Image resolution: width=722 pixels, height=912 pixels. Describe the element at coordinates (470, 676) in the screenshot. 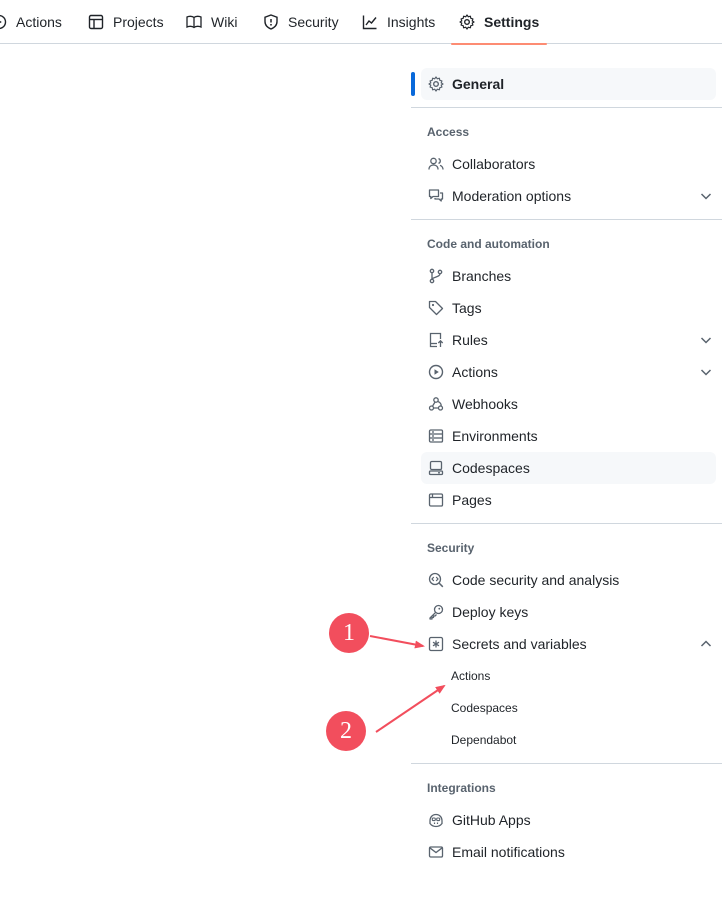

I see `sidebar-subitem-actions: Actions` at that location.